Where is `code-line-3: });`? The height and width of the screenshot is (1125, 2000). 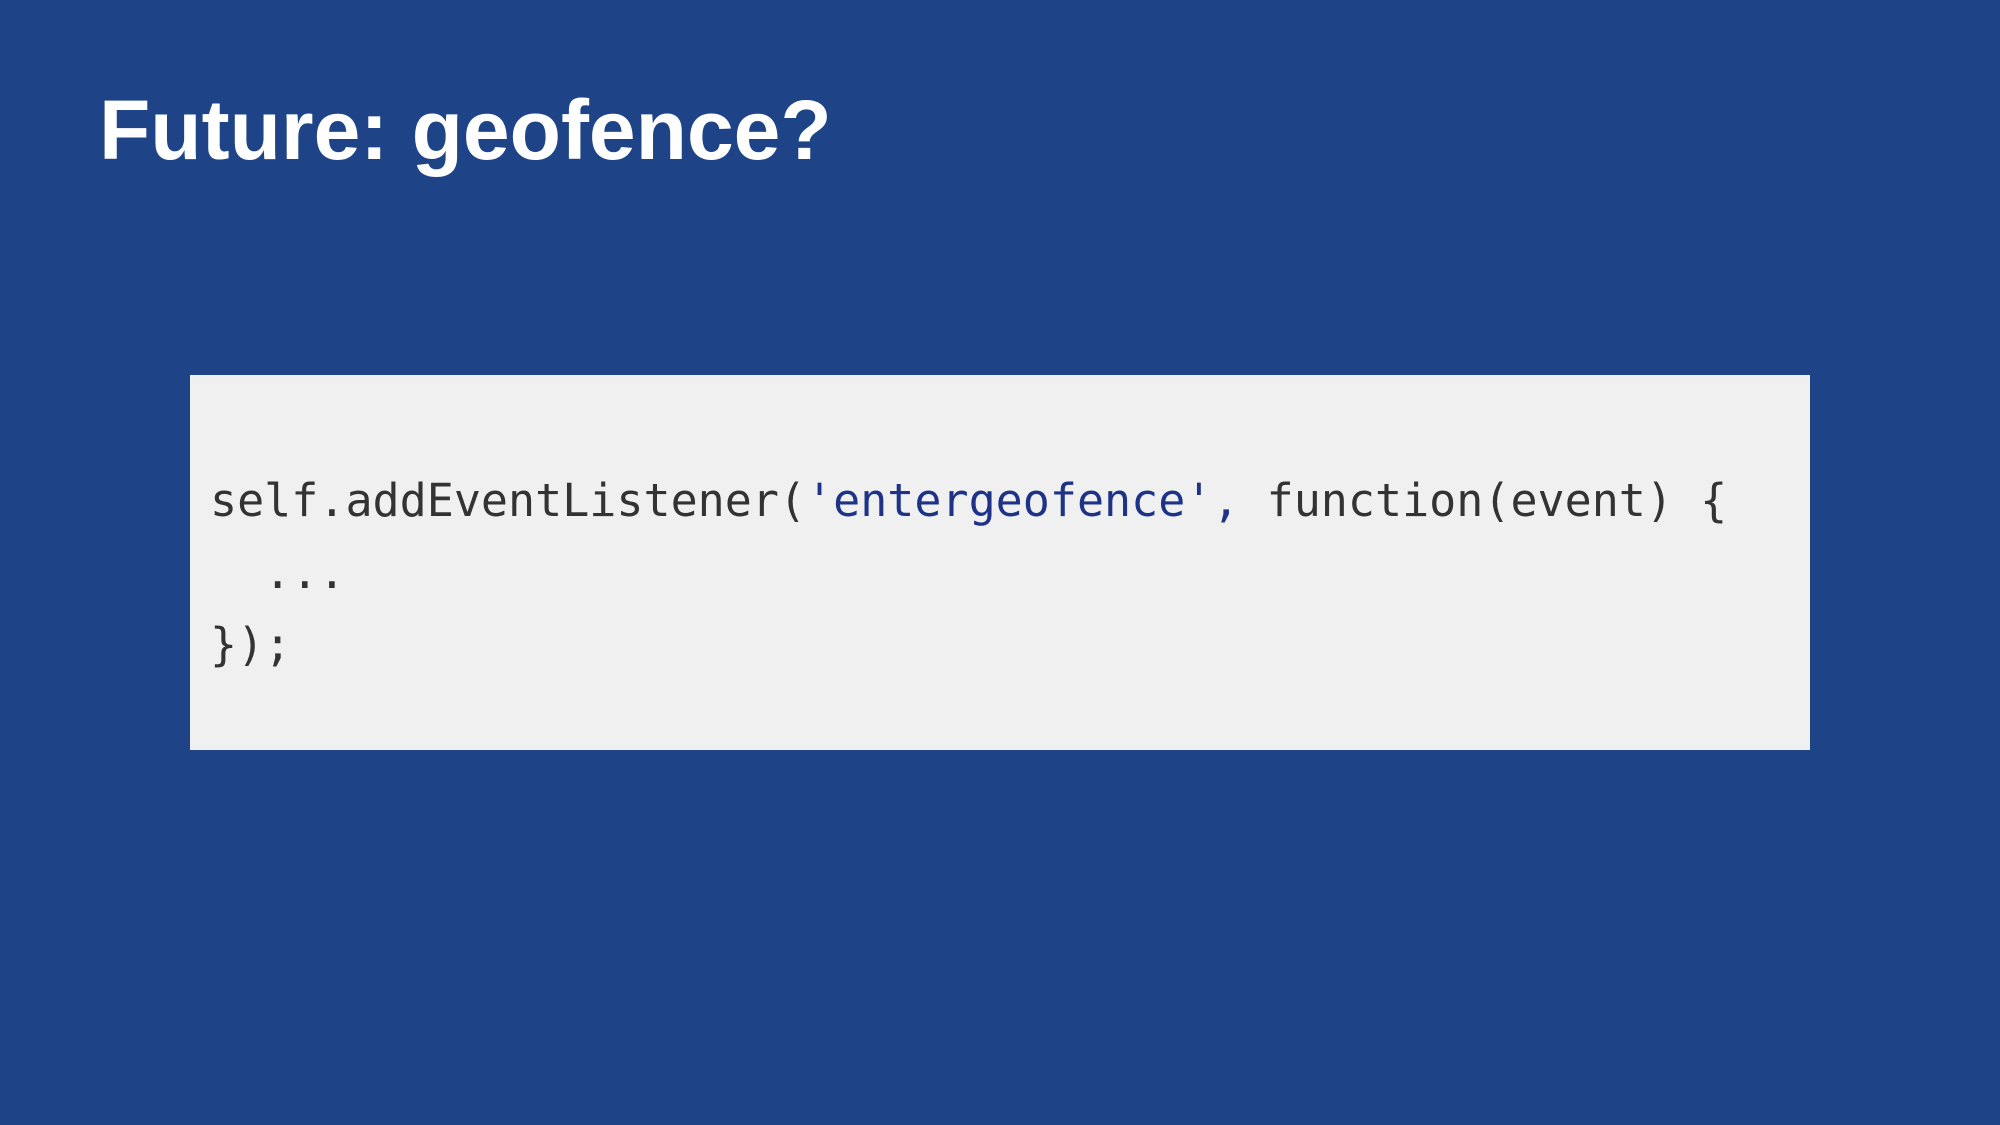 code-line-3: }); is located at coordinates (251, 644).